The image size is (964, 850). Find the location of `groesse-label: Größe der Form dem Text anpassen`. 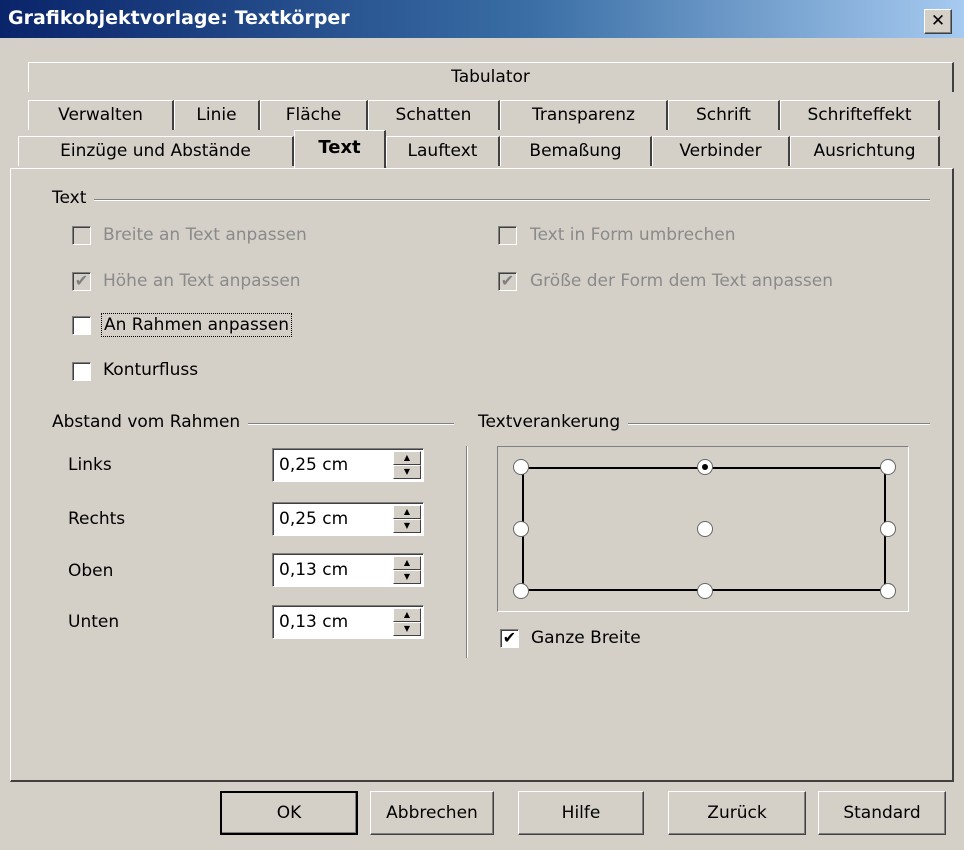

groesse-label: Größe der Form dem Text anpassen is located at coordinates (681, 281).